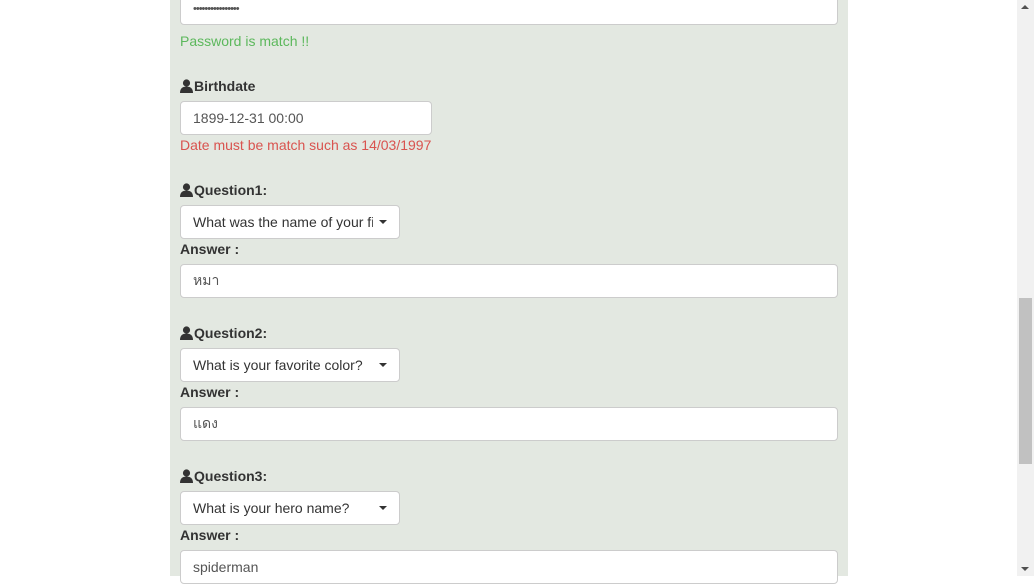  I want to click on answer3-input: spiderman, so click(509, 567).